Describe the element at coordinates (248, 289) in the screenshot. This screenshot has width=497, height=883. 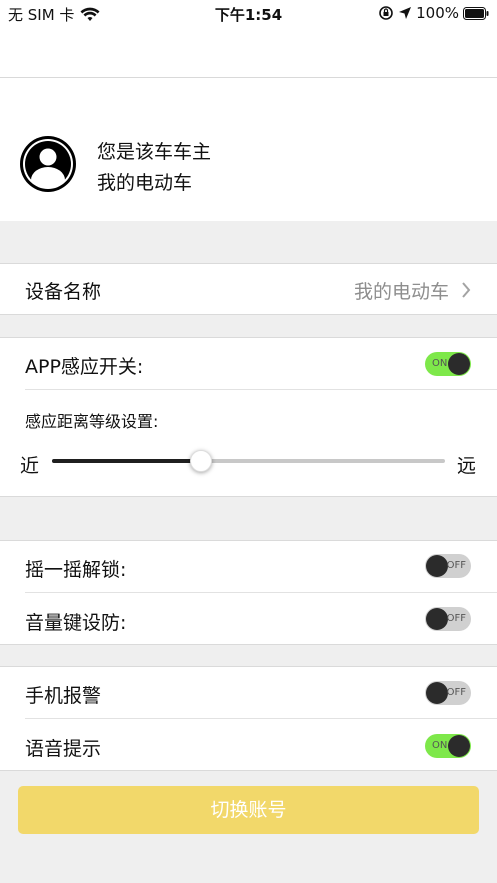
I see `device-name-row: 设备名称 我的电动车` at that location.